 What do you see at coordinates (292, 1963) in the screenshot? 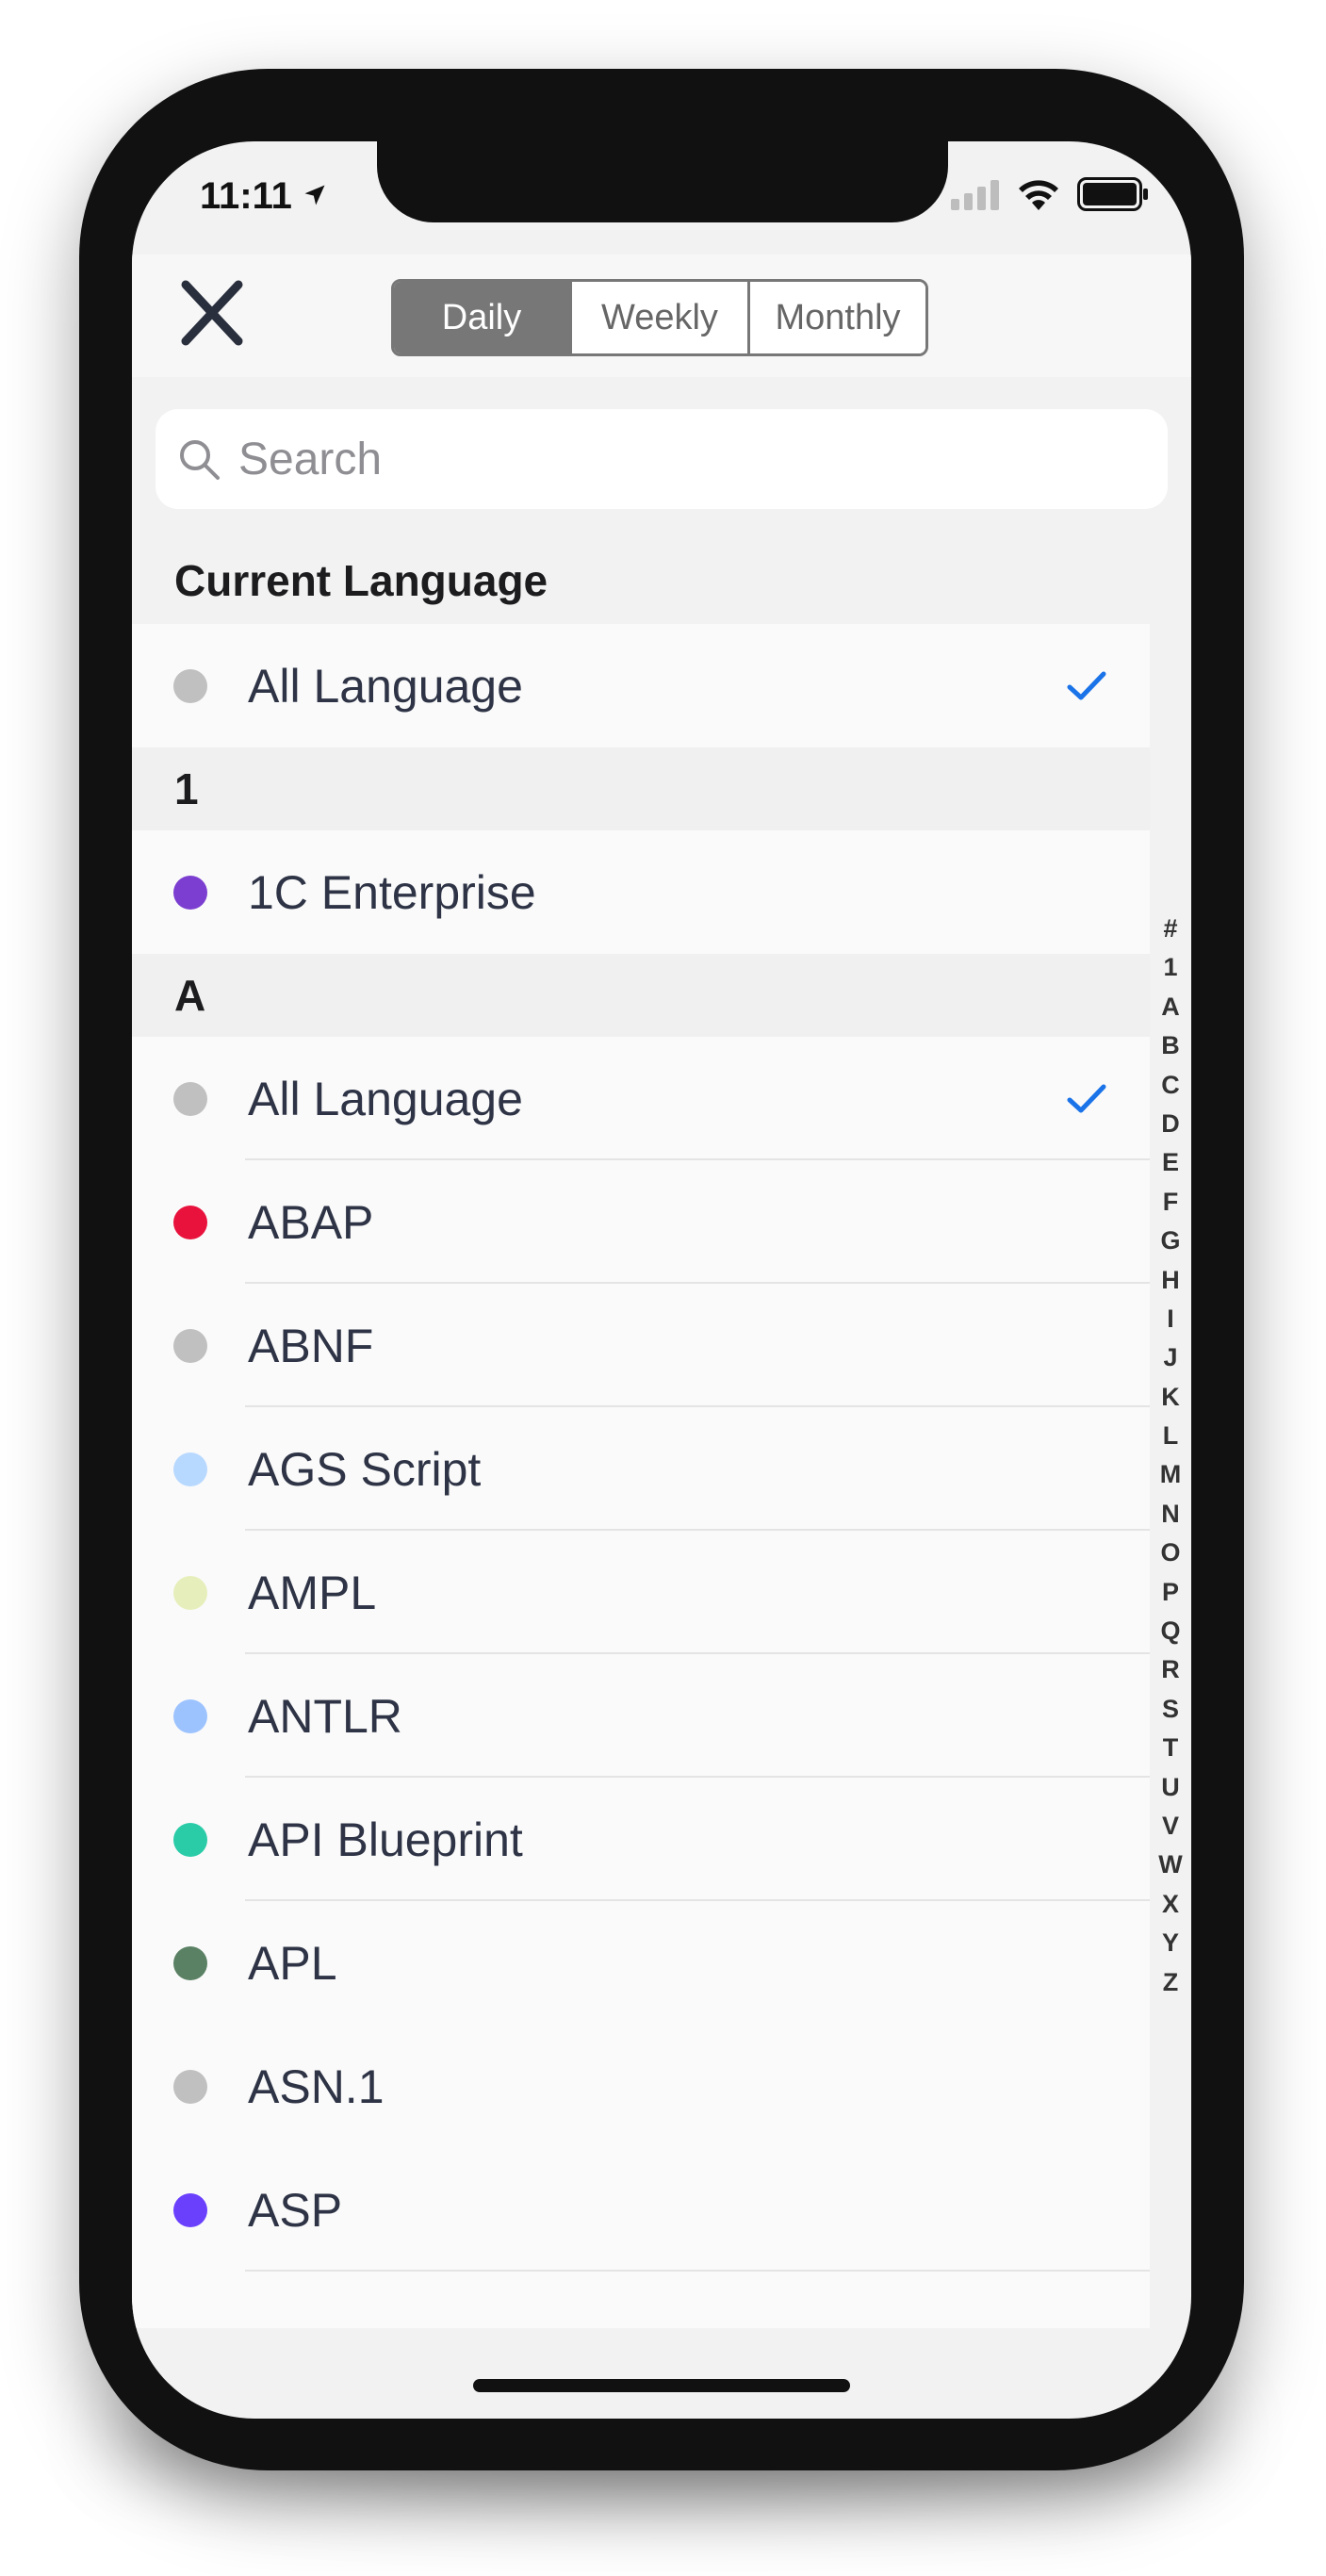
I see `language-label: APL` at bounding box center [292, 1963].